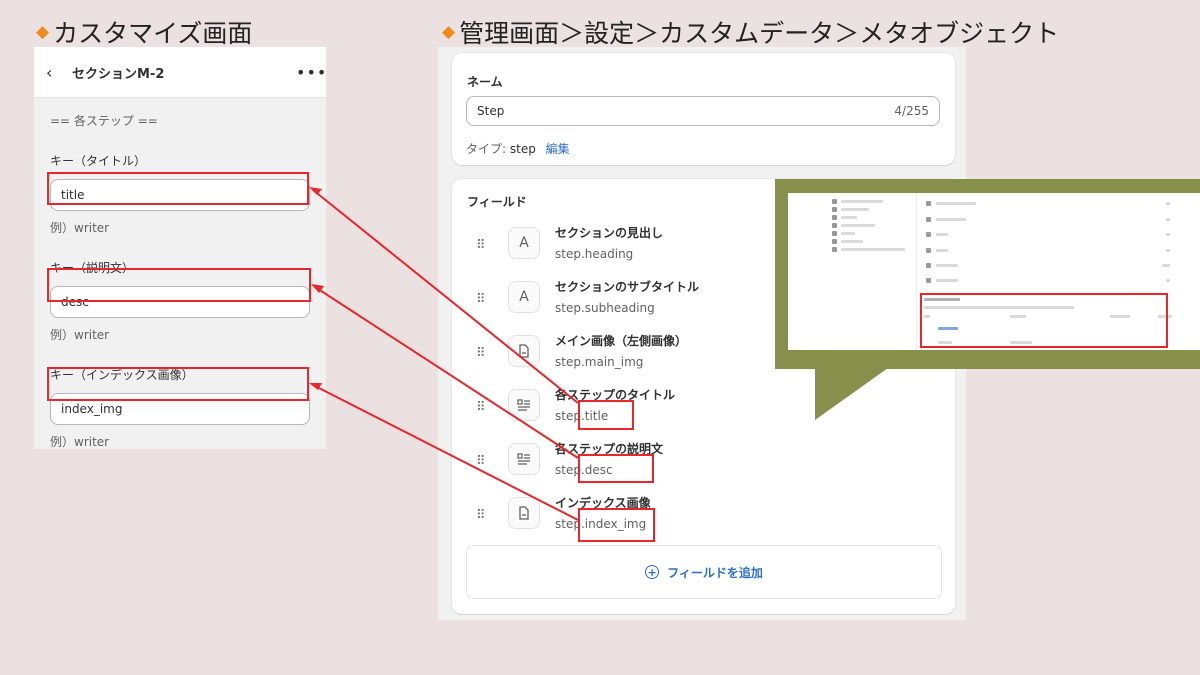  I want to click on arrowhead-title, so click(315, 191).